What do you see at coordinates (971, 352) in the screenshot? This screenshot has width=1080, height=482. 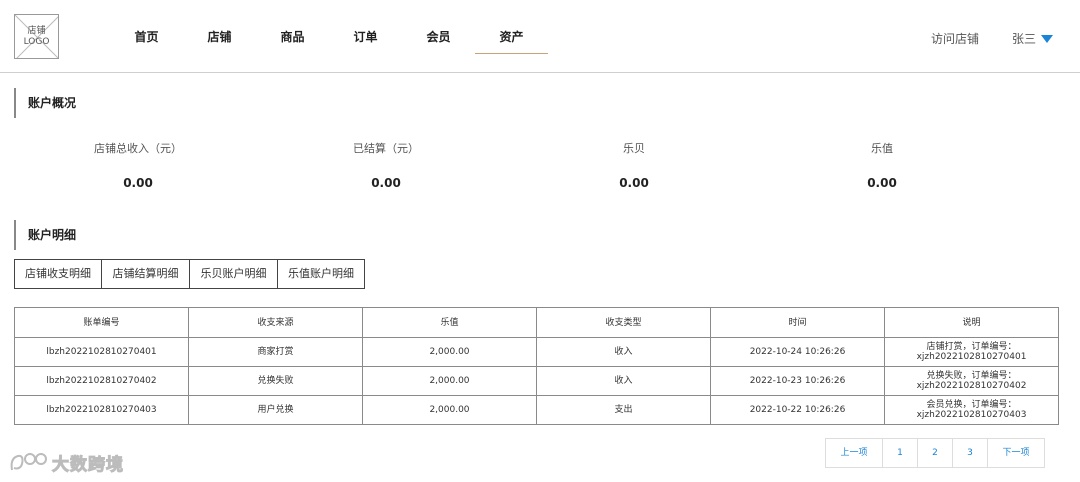 I see `note-cell: 店铺打赏，订单编号： xjzh2022102810270401` at bounding box center [971, 352].